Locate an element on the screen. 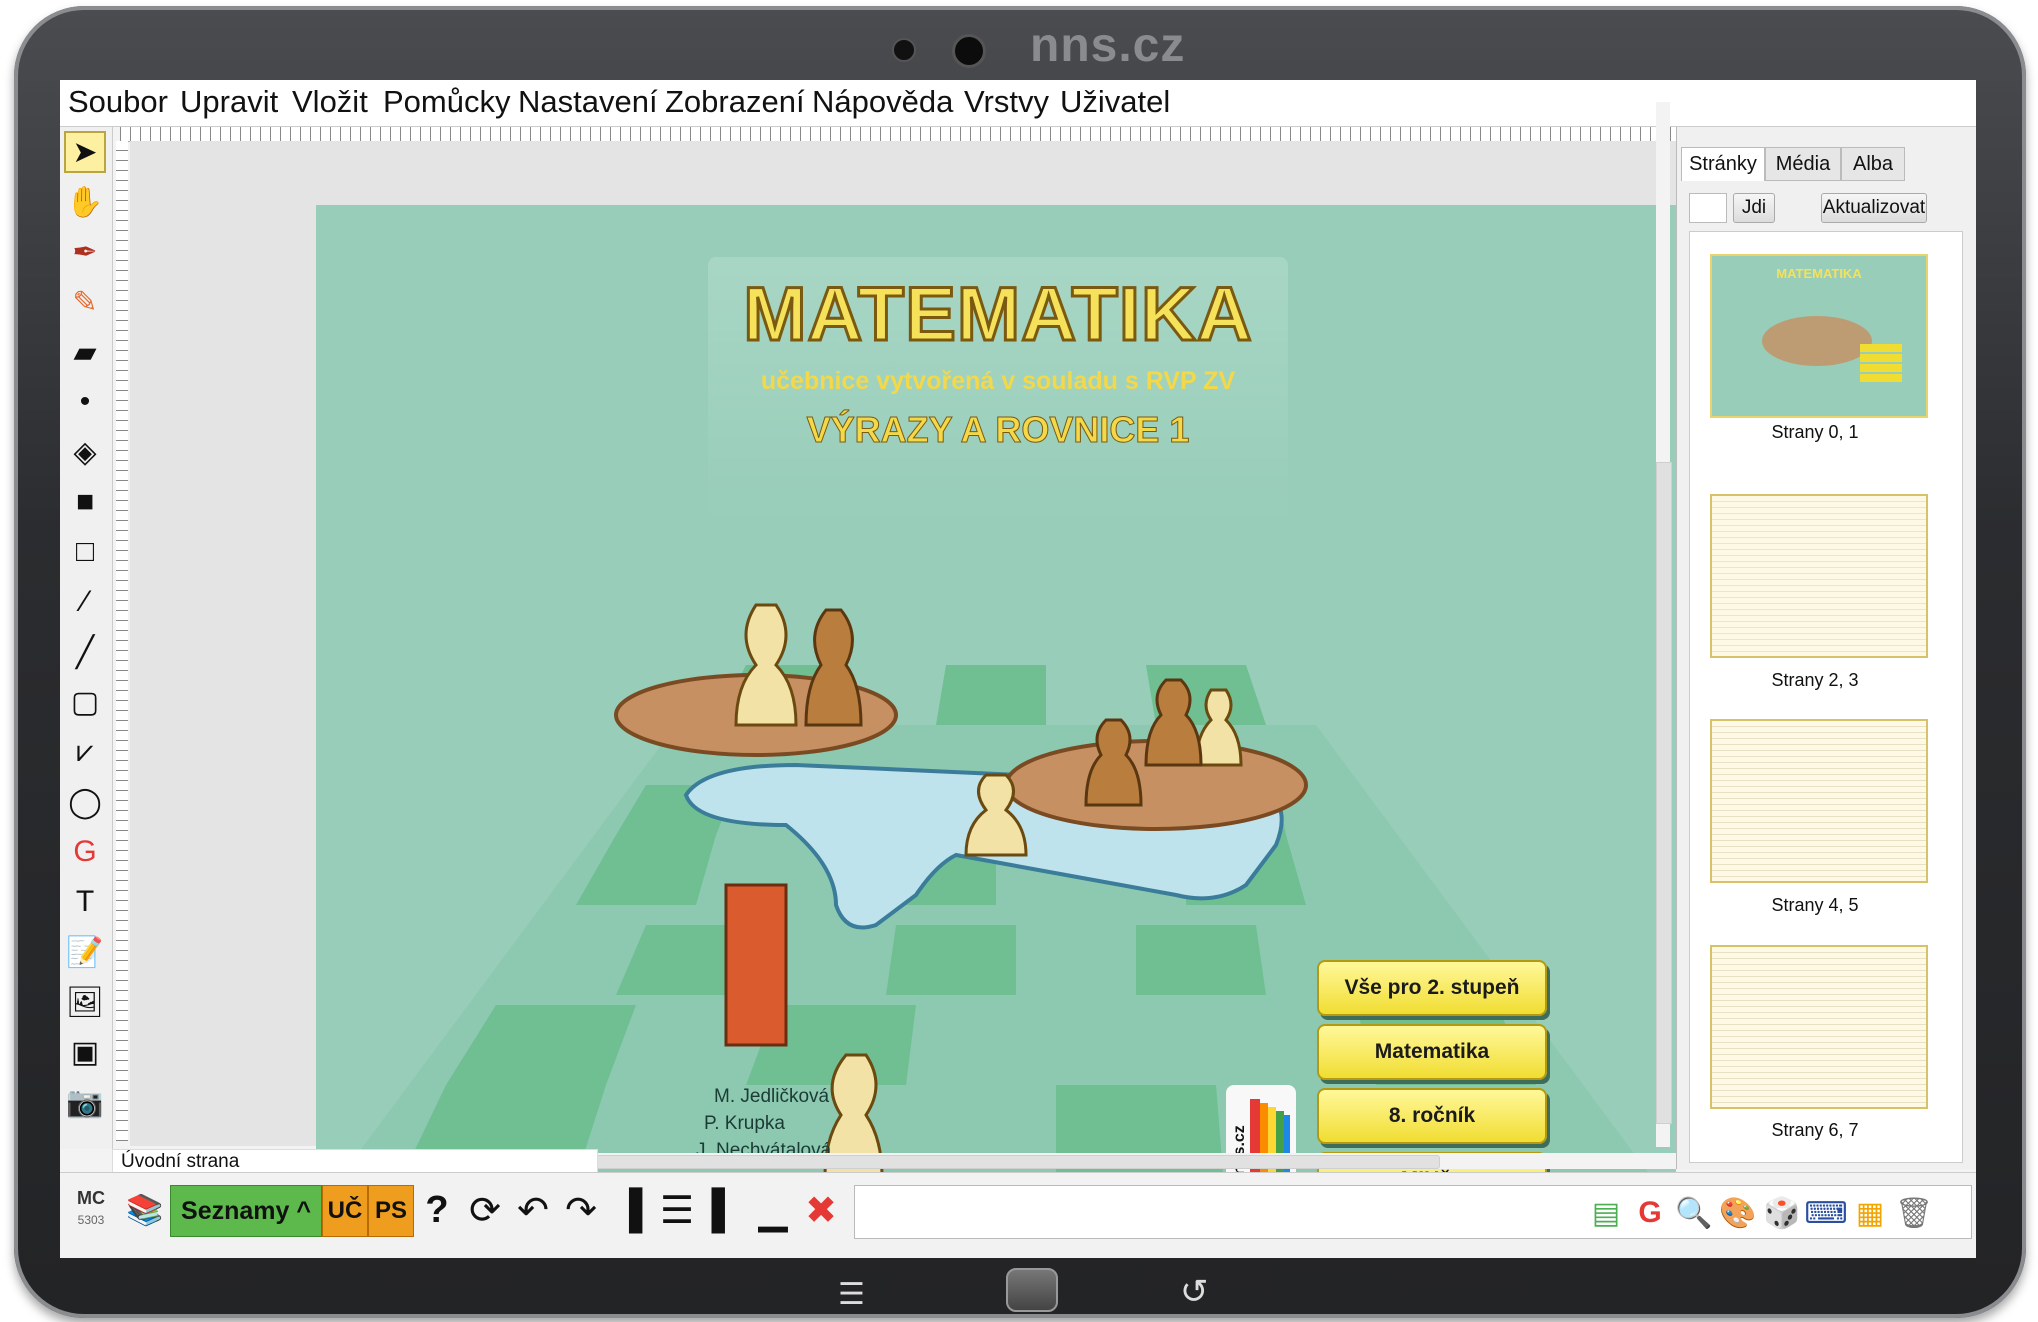 The image size is (2038, 1322). horizontal-ruler is located at coordinates (919, 134).